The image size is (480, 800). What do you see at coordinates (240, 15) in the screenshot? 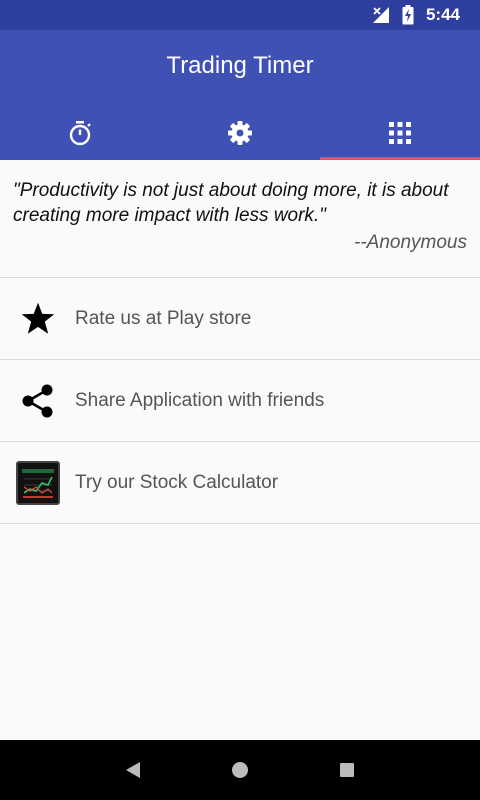
I see `status-bar: 5:44` at bounding box center [240, 15].